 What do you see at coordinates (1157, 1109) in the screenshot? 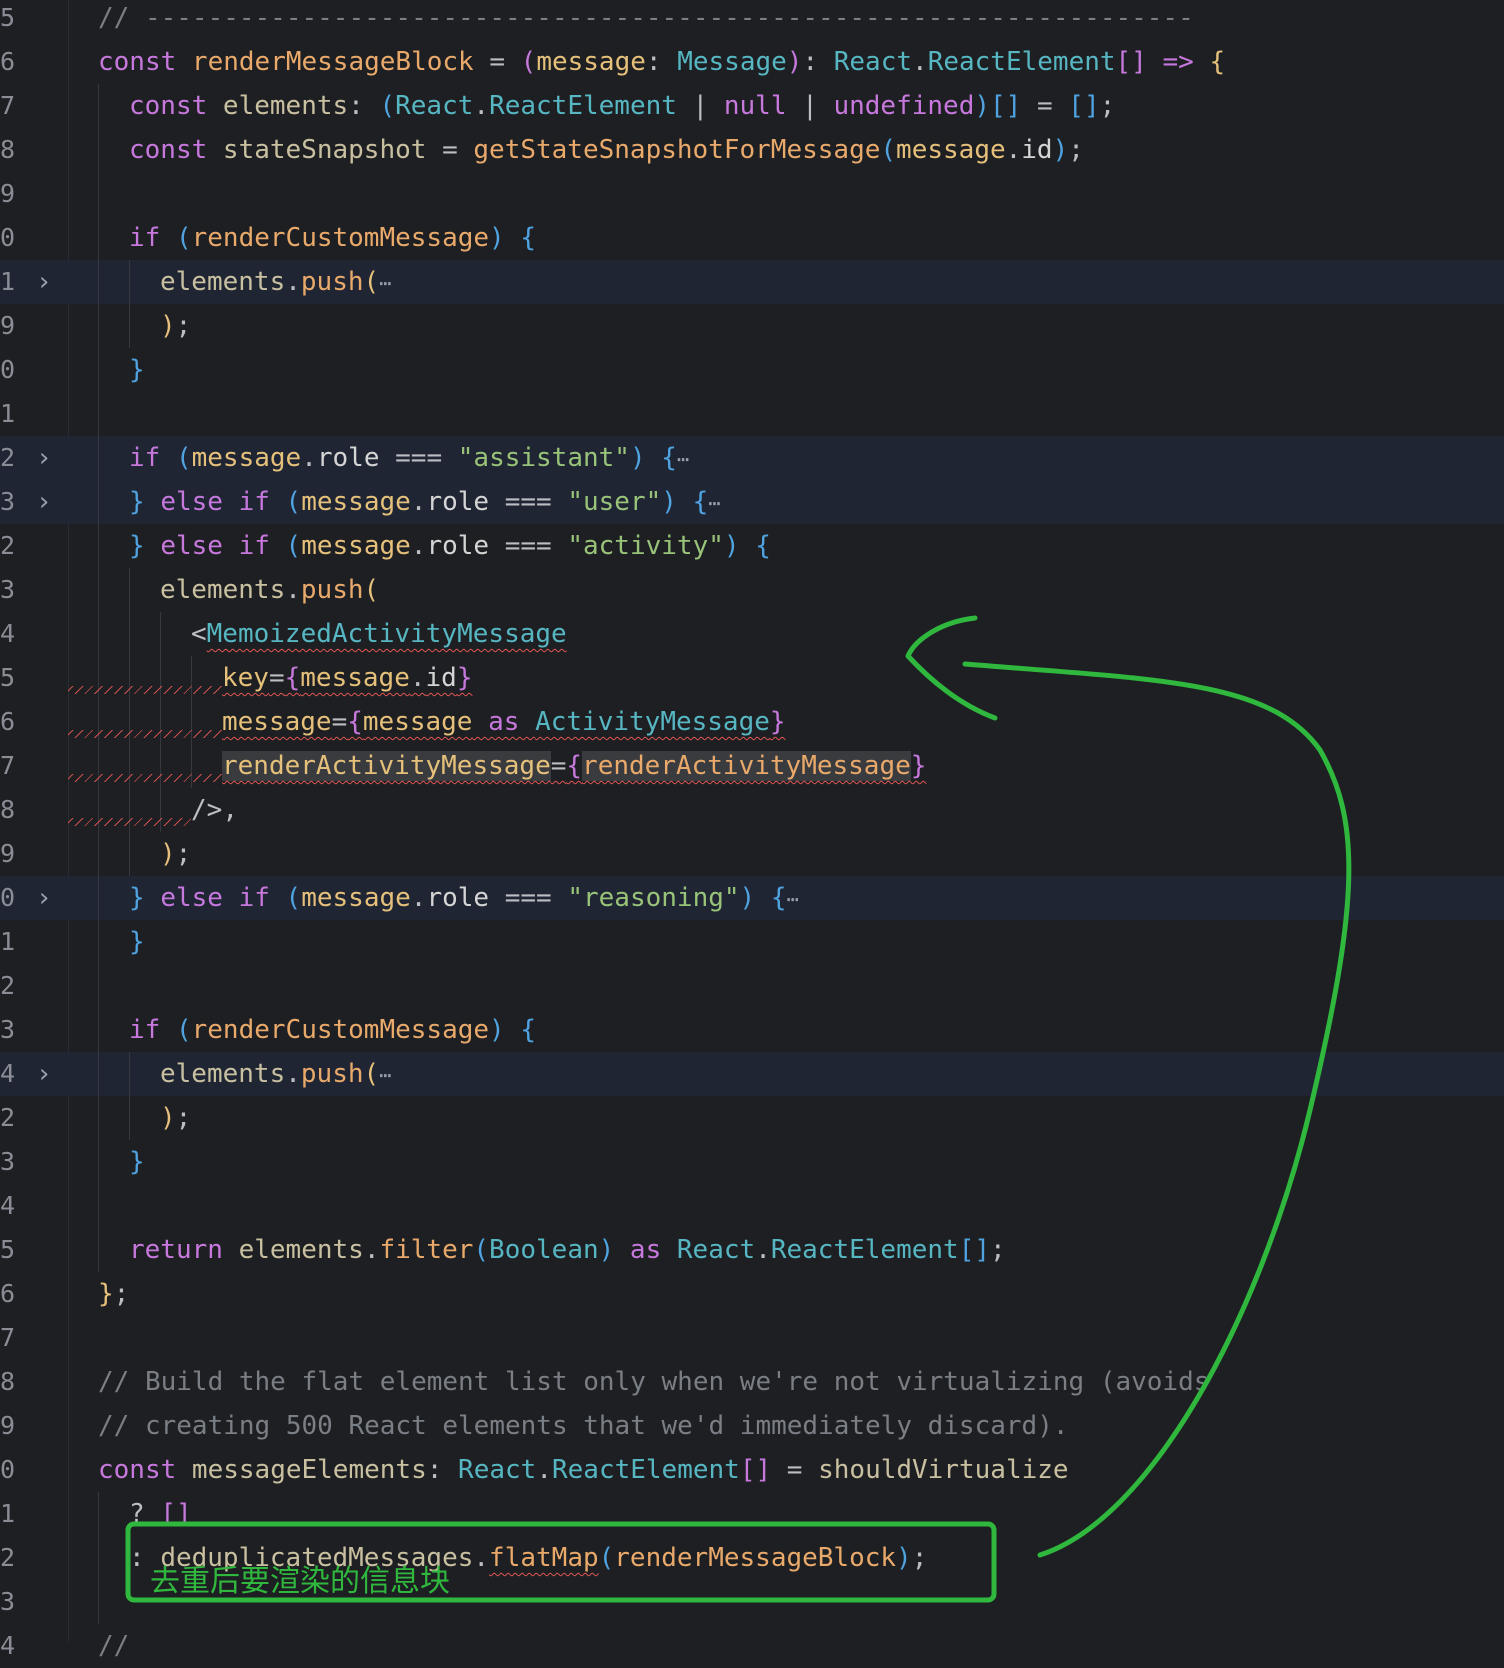
I see `annotation-arrow-line` at bounding box center [1157, 1109].